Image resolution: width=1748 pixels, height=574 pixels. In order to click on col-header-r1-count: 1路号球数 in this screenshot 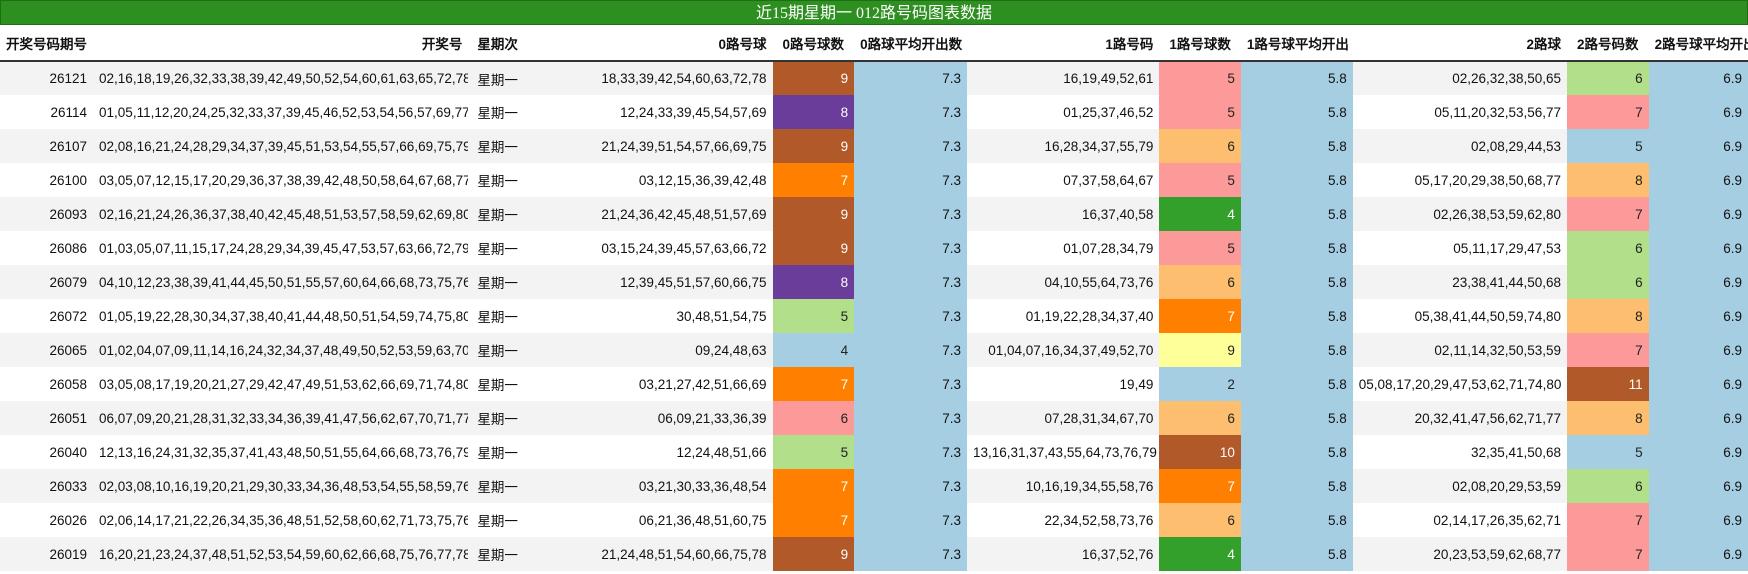, I will do `click(1200, 43)`.